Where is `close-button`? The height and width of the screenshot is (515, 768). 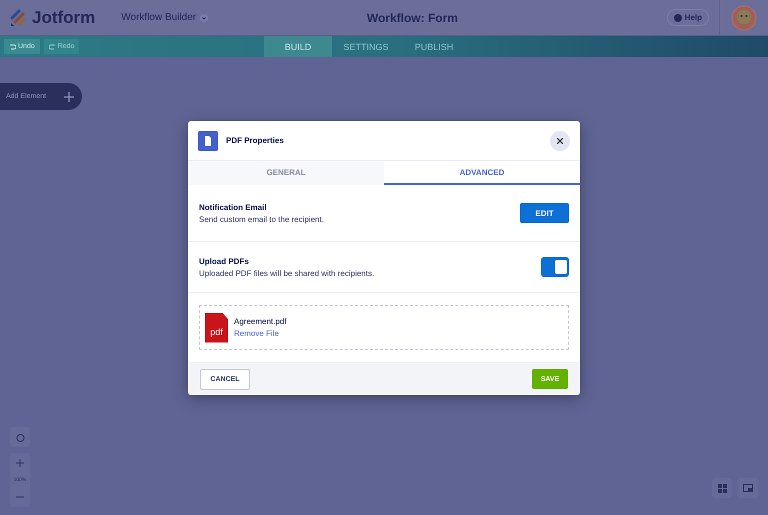
close-button is located at coordinates (560, 140).